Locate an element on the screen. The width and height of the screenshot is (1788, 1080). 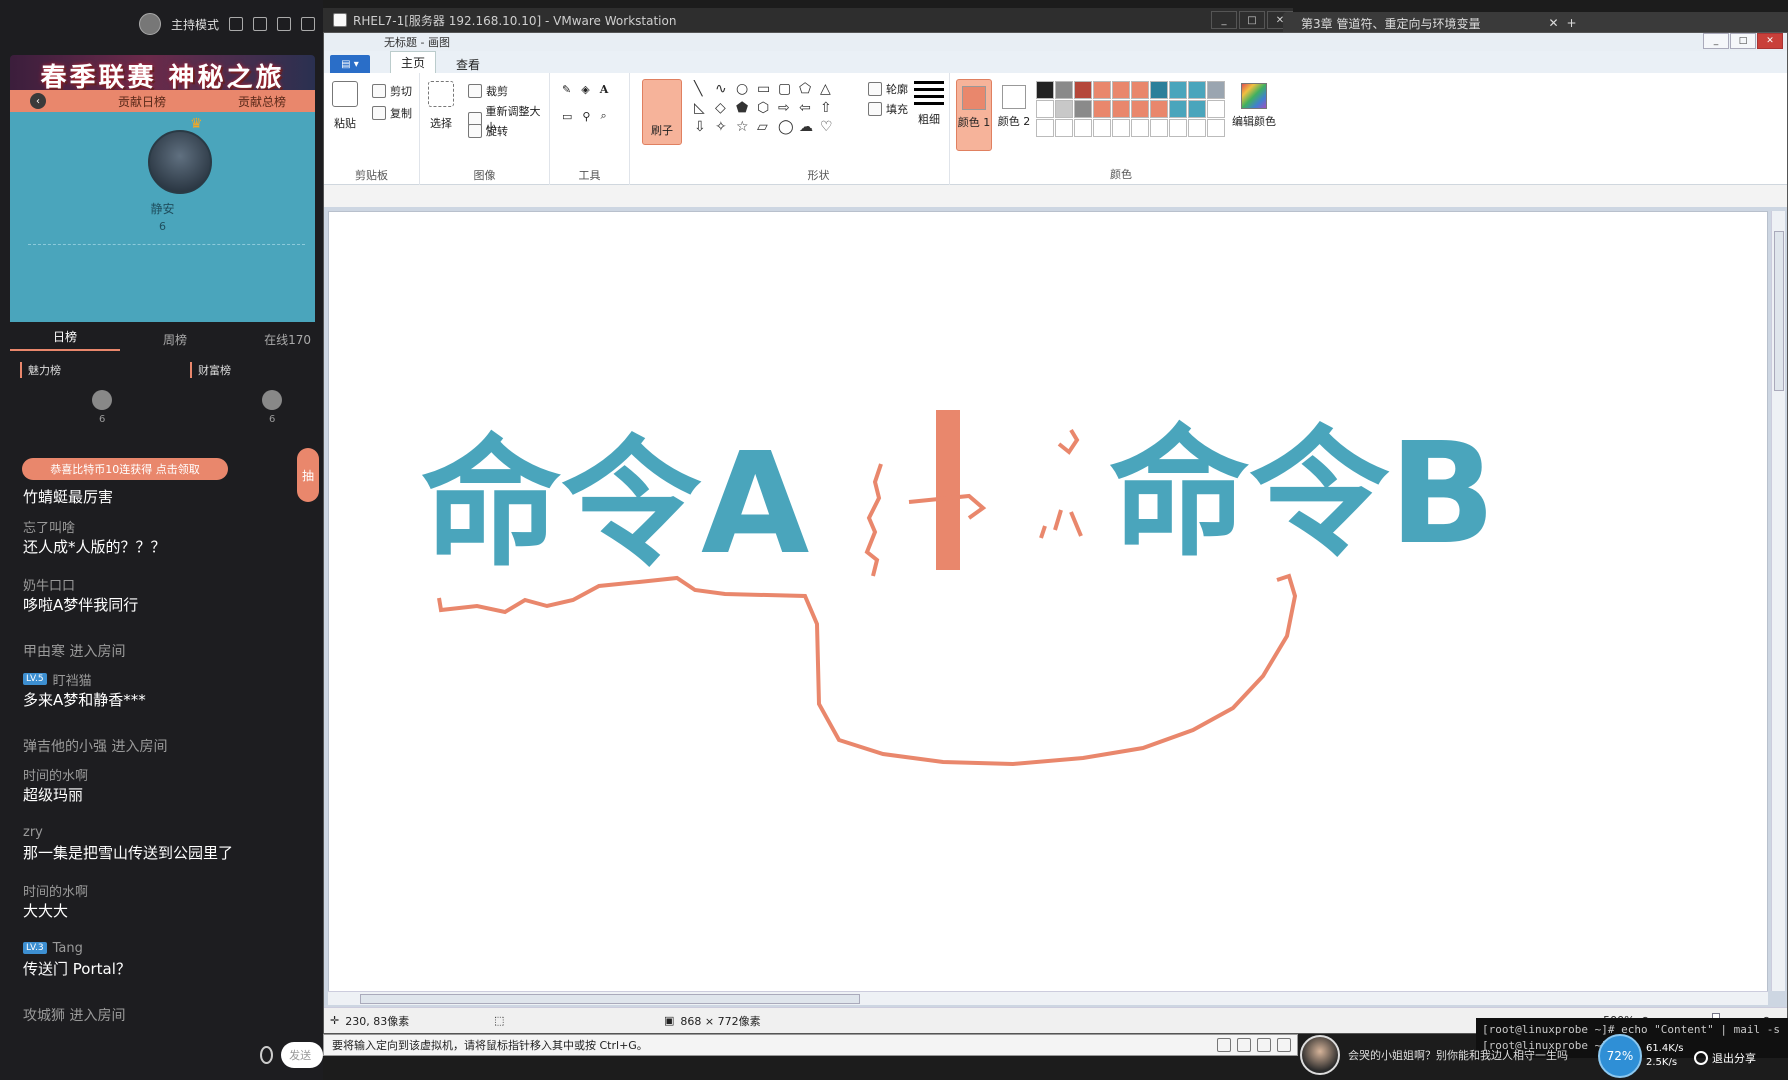
settings-icon is located at coordinates (236, 24).